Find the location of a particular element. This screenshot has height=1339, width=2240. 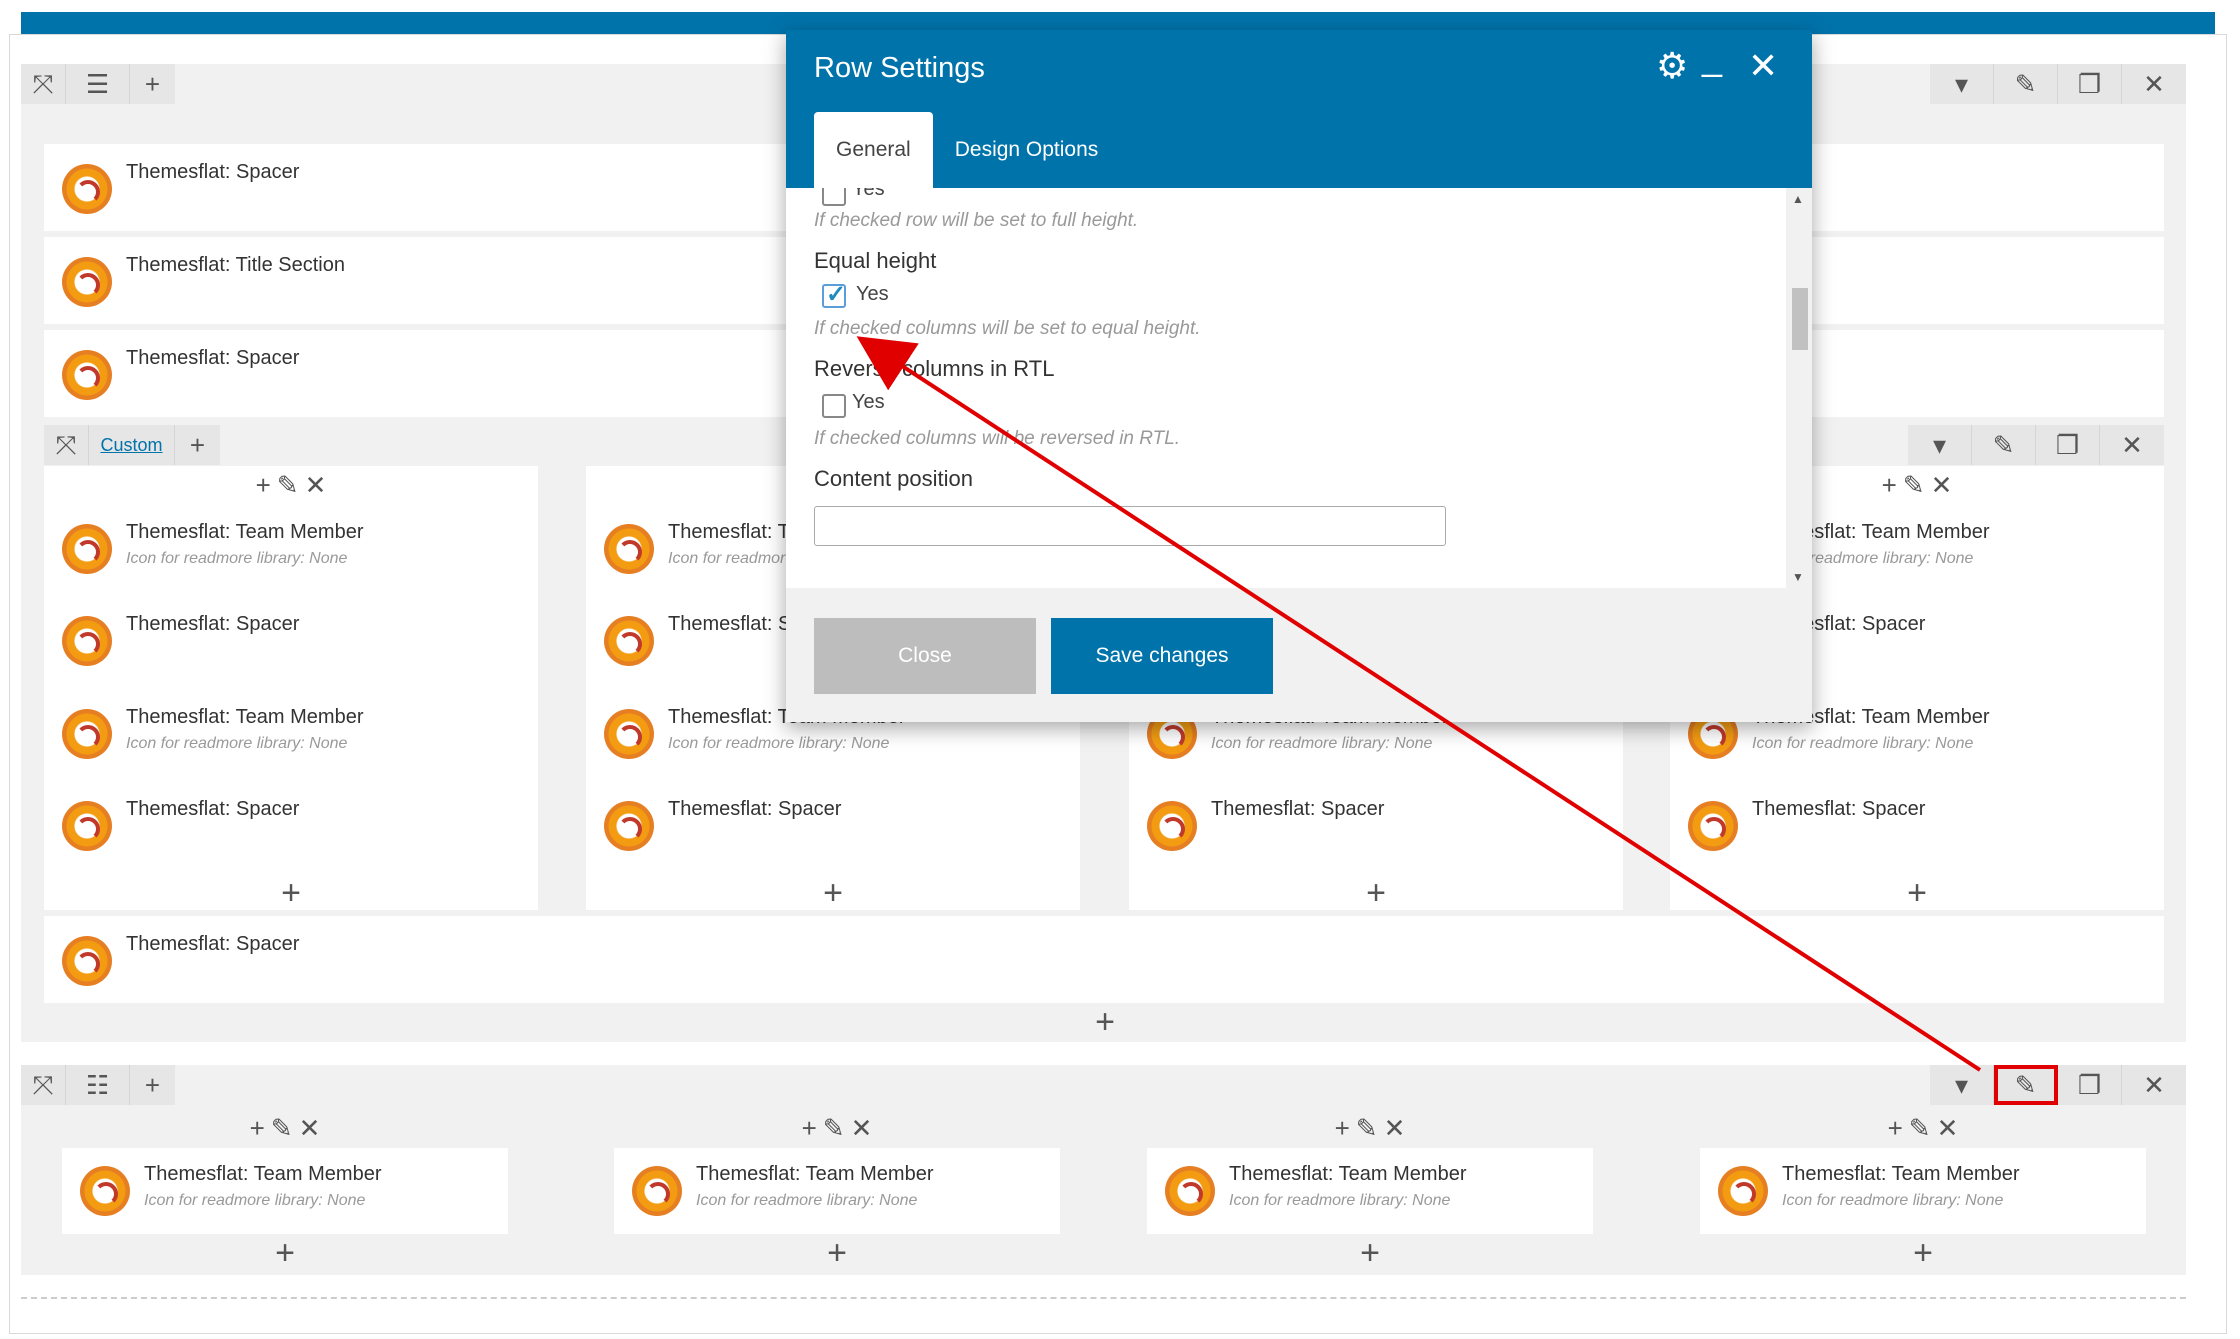

gear-icon: ⚙ is located at coordinates (1672, 66).